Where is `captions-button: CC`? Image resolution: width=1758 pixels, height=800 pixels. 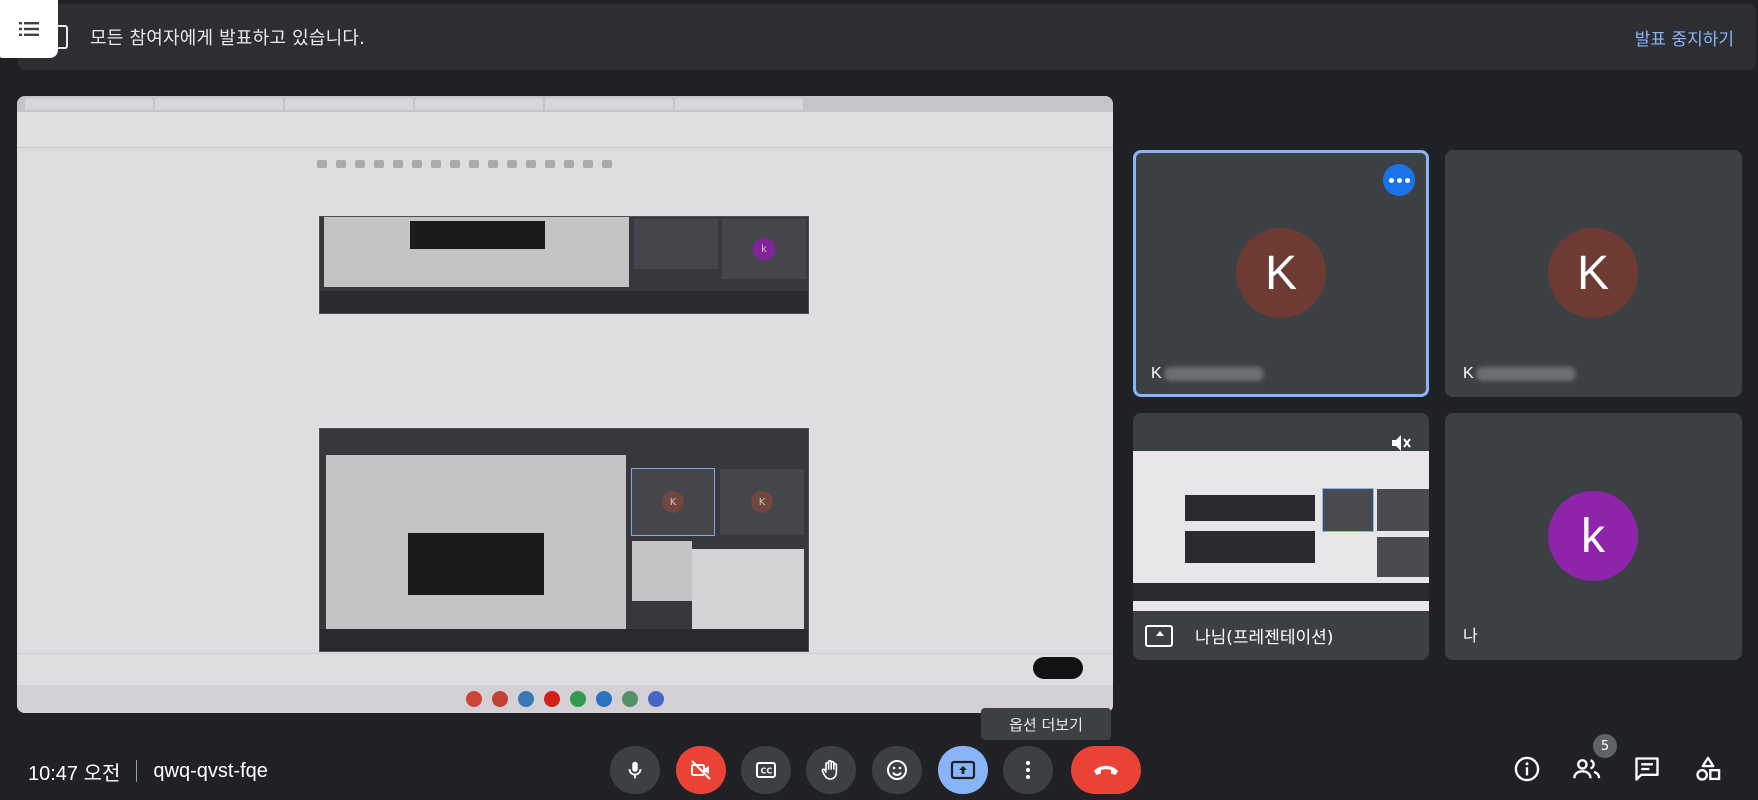
captions-button: CC is located at coordinates (766, 770).